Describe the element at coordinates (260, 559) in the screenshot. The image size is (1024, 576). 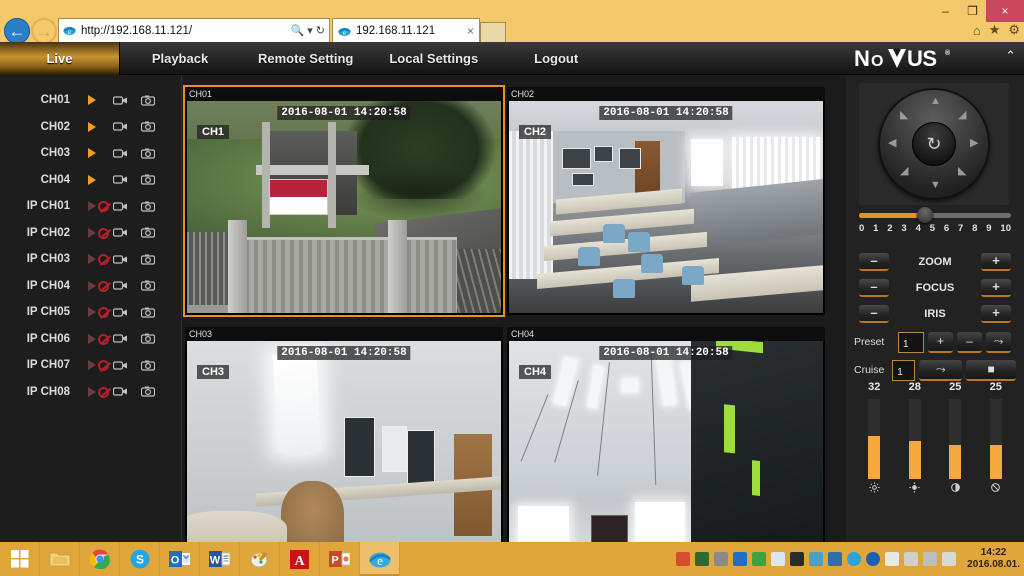
I see `paint-icon` at that location.